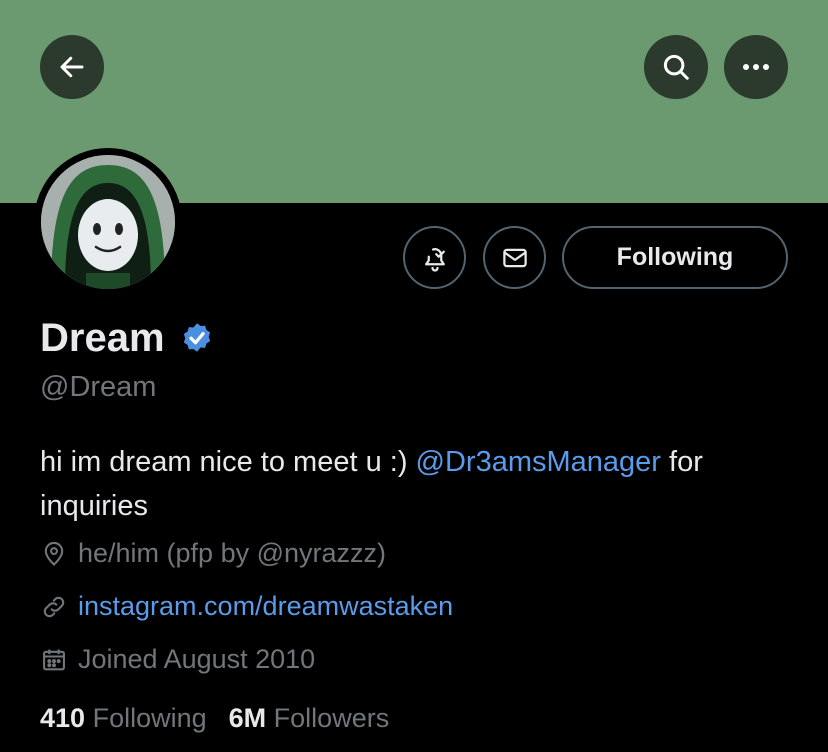 This screenshot has height=752, width=828. I want to click on profile-stats: 410 Following 6M Followers, so click(214, 718).